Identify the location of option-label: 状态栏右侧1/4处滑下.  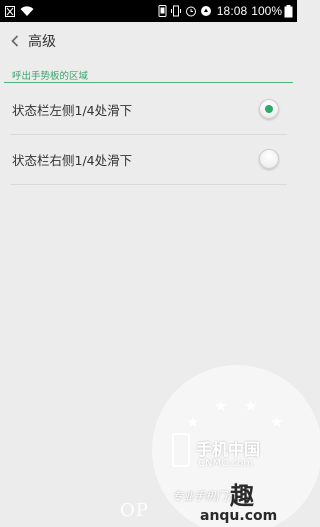
(72, 160).